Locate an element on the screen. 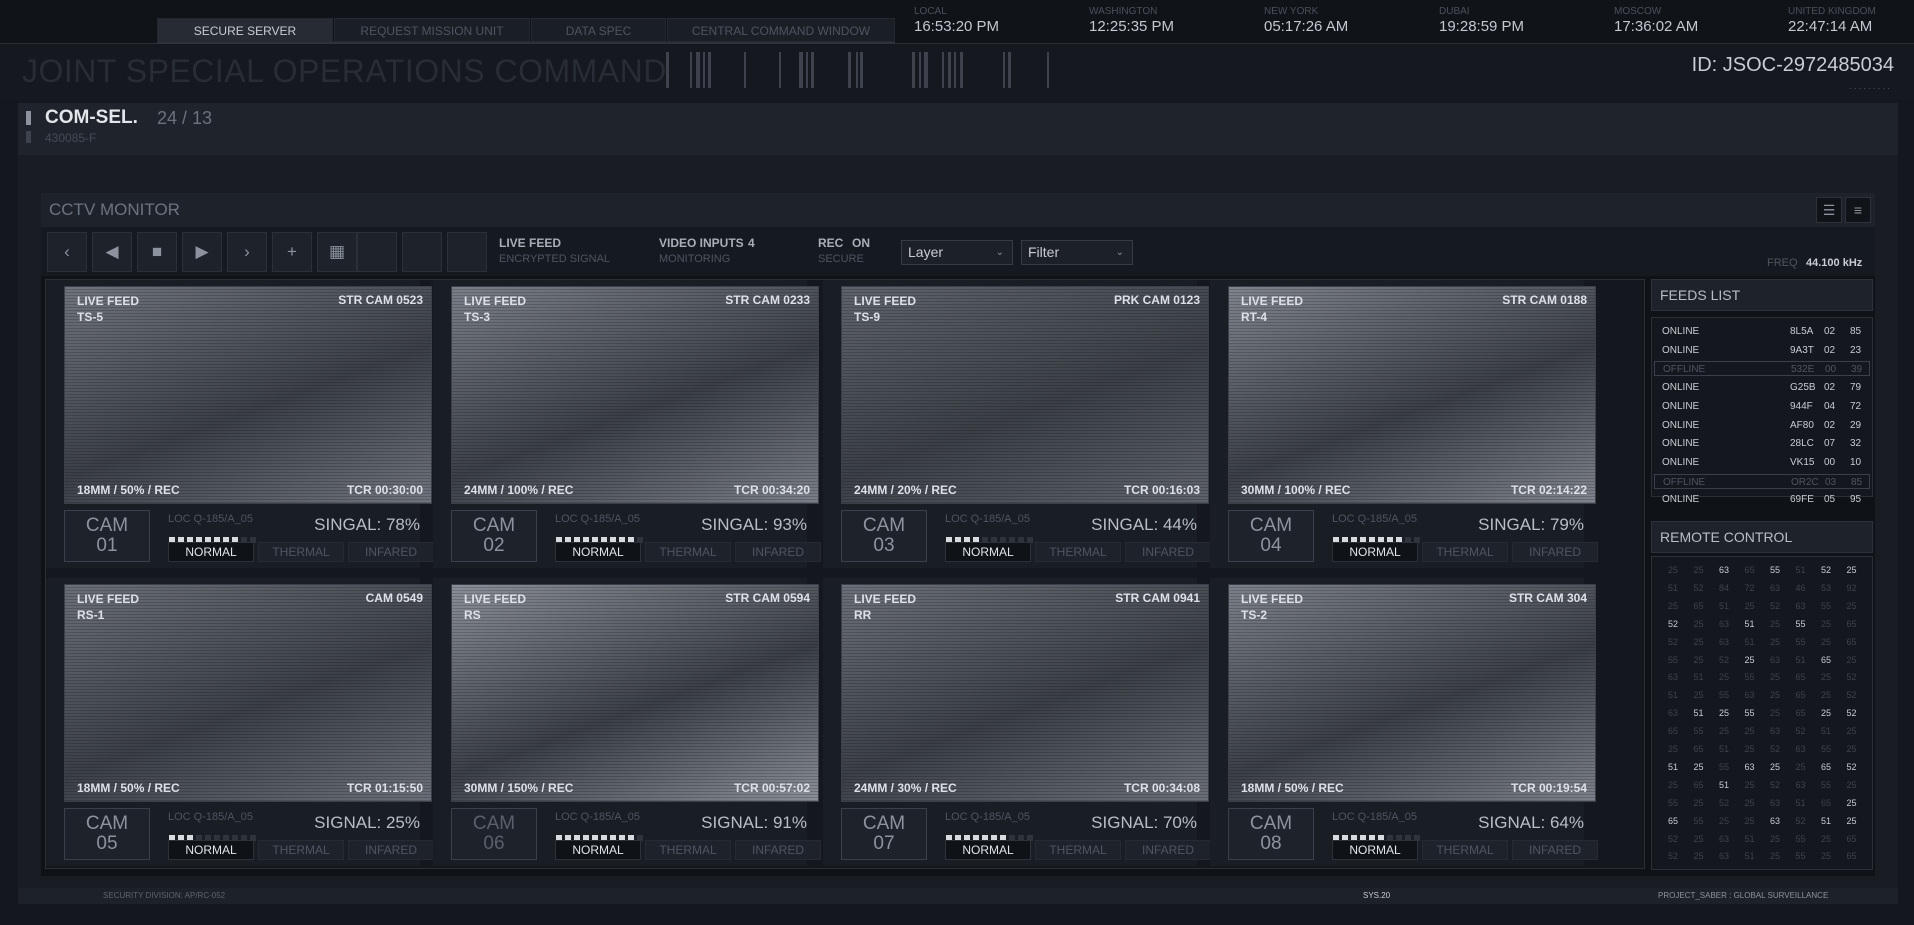 Image resolution: width=1914 pixels, height=925 pixels. trash-icon: ▦ is located at coordinates (337, 252).